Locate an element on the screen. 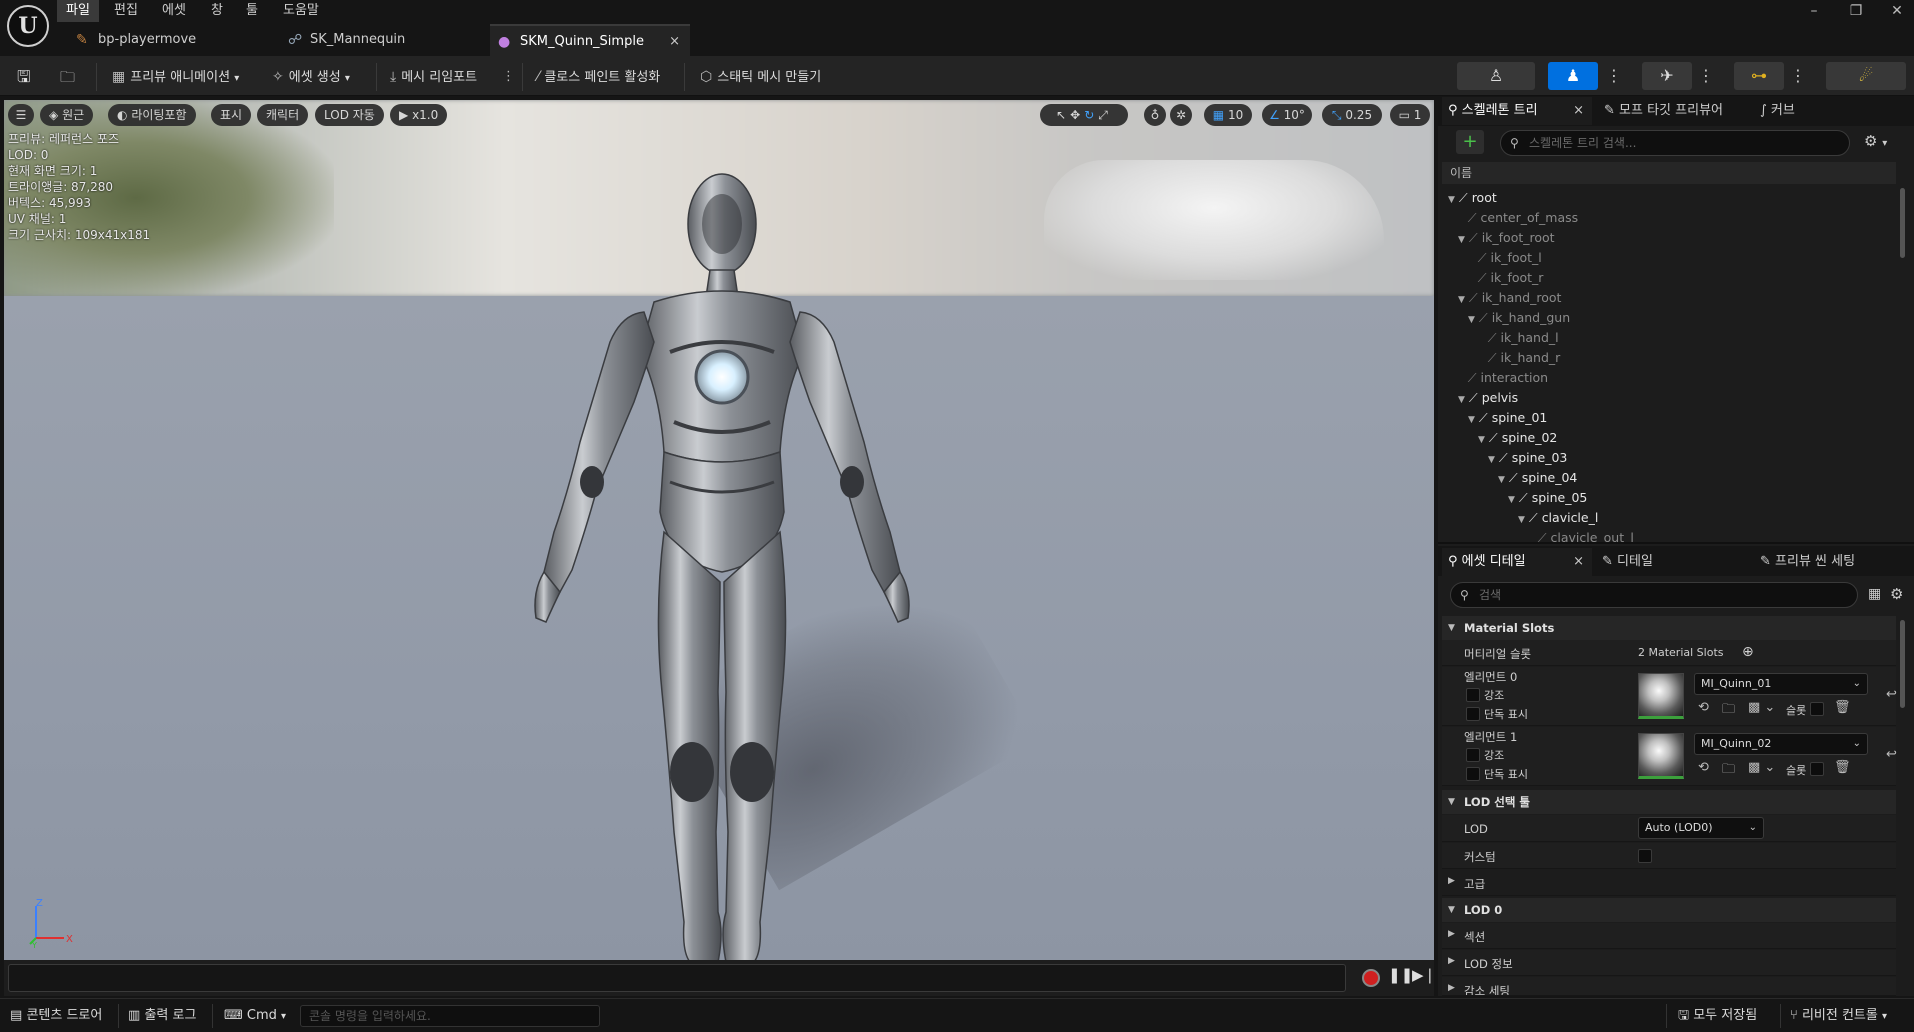  play-speed-button: ▶ x1.0 is located at coordinates (419, 115).